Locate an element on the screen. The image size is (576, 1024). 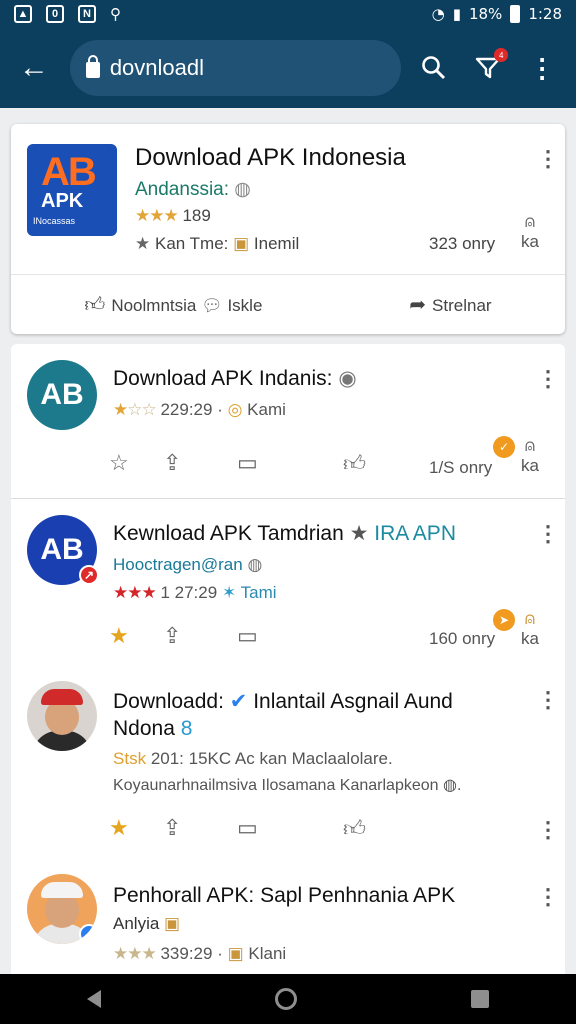
app-icon: AB APK INocassas is located at coordinates (72, 190).